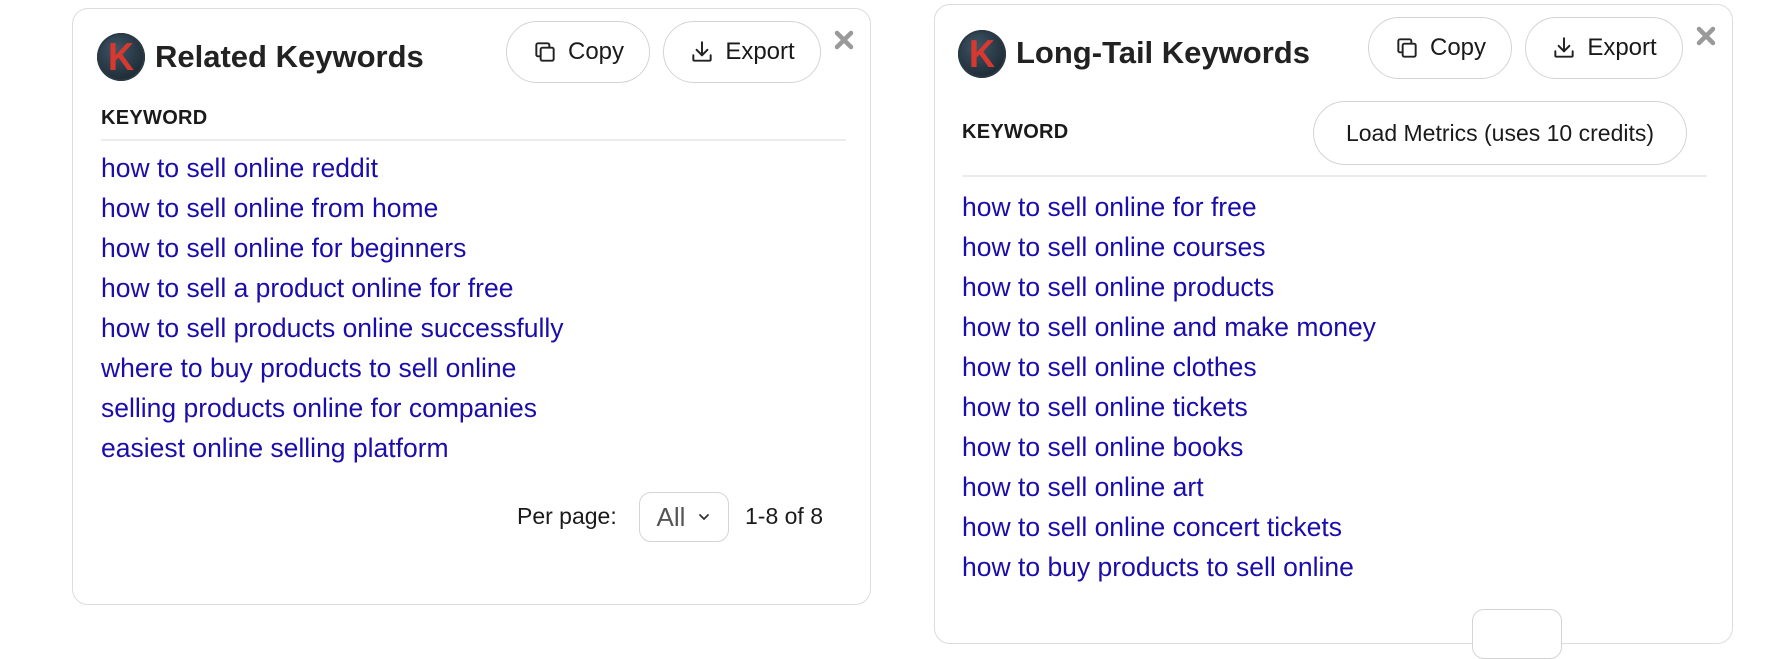  Describe the element at coordinates (1169, 367) in the screenshot. I see `keyword-link: how to sell online clothes` at that location.